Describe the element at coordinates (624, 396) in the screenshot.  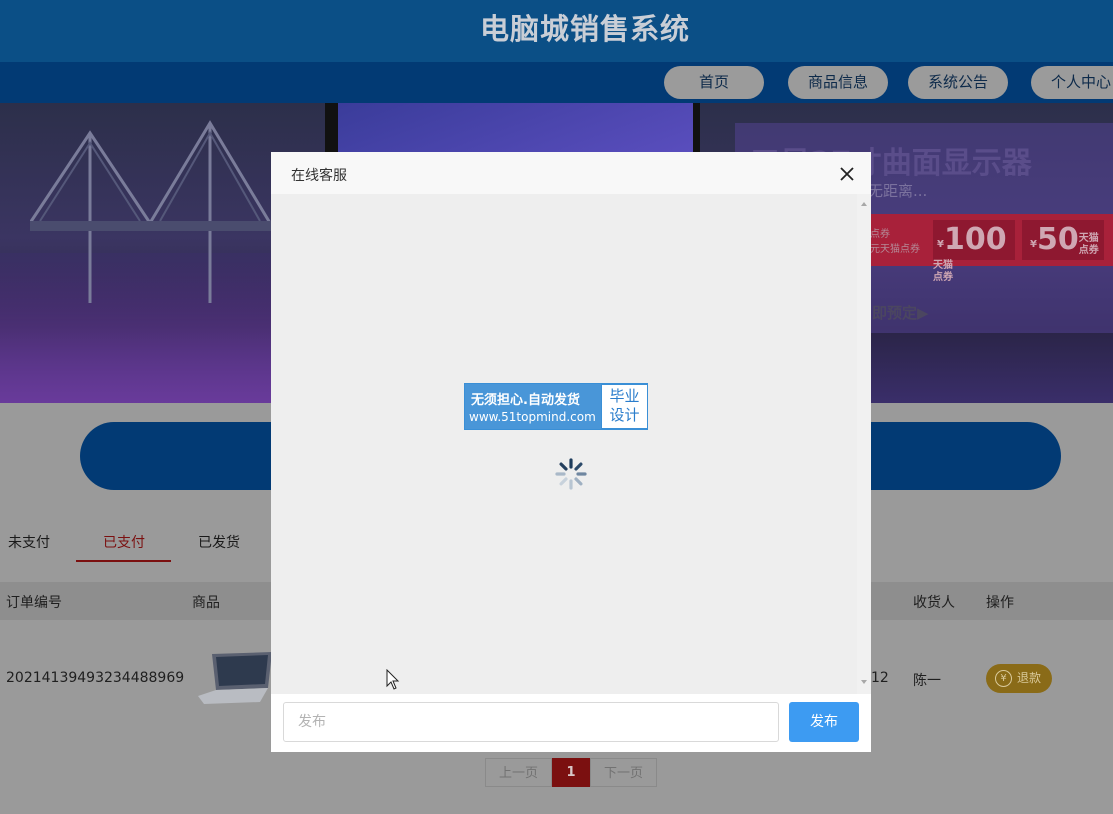
I see `logo-badge-line1: 毕业` at that location.